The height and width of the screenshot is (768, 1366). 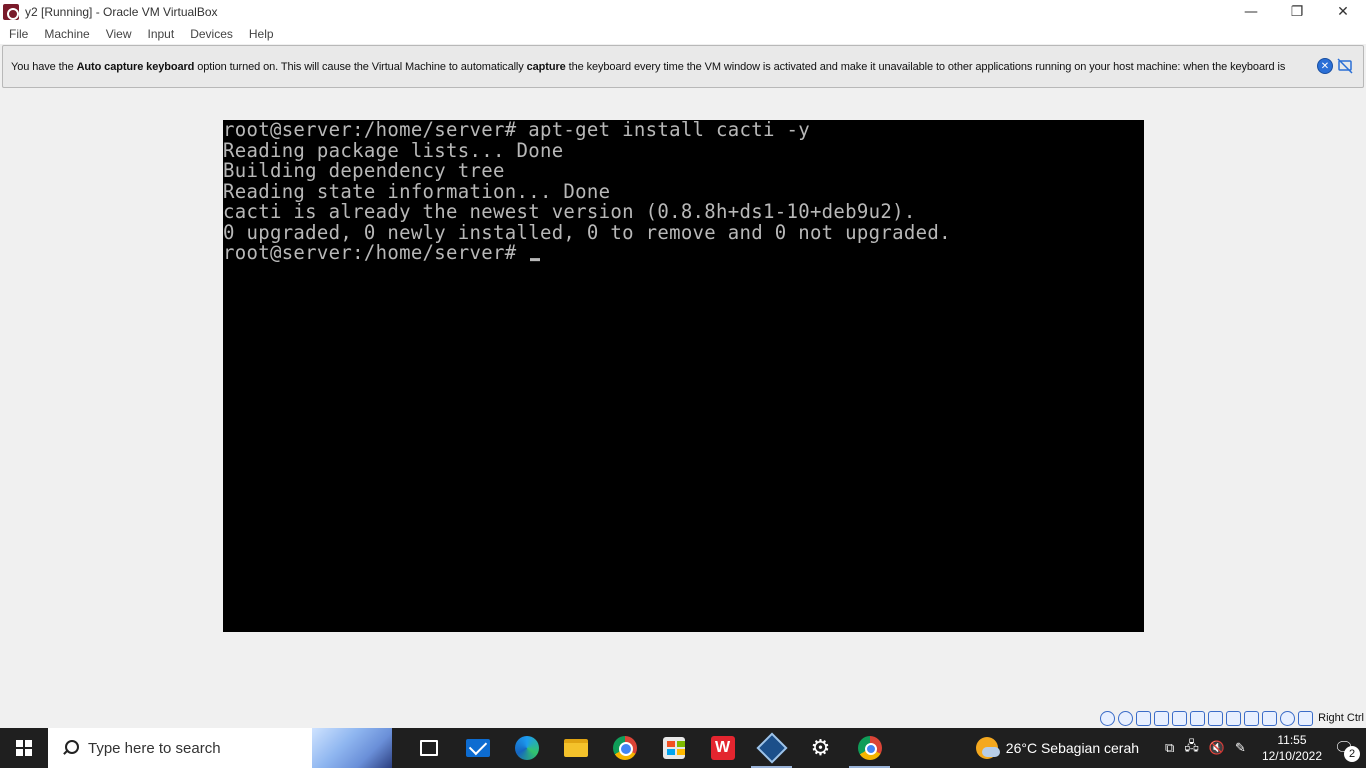 What do you see at coordinates (44, 66) in the screenshot?
I see `notice-text-part: You have the` at bounding box center [44, 66].